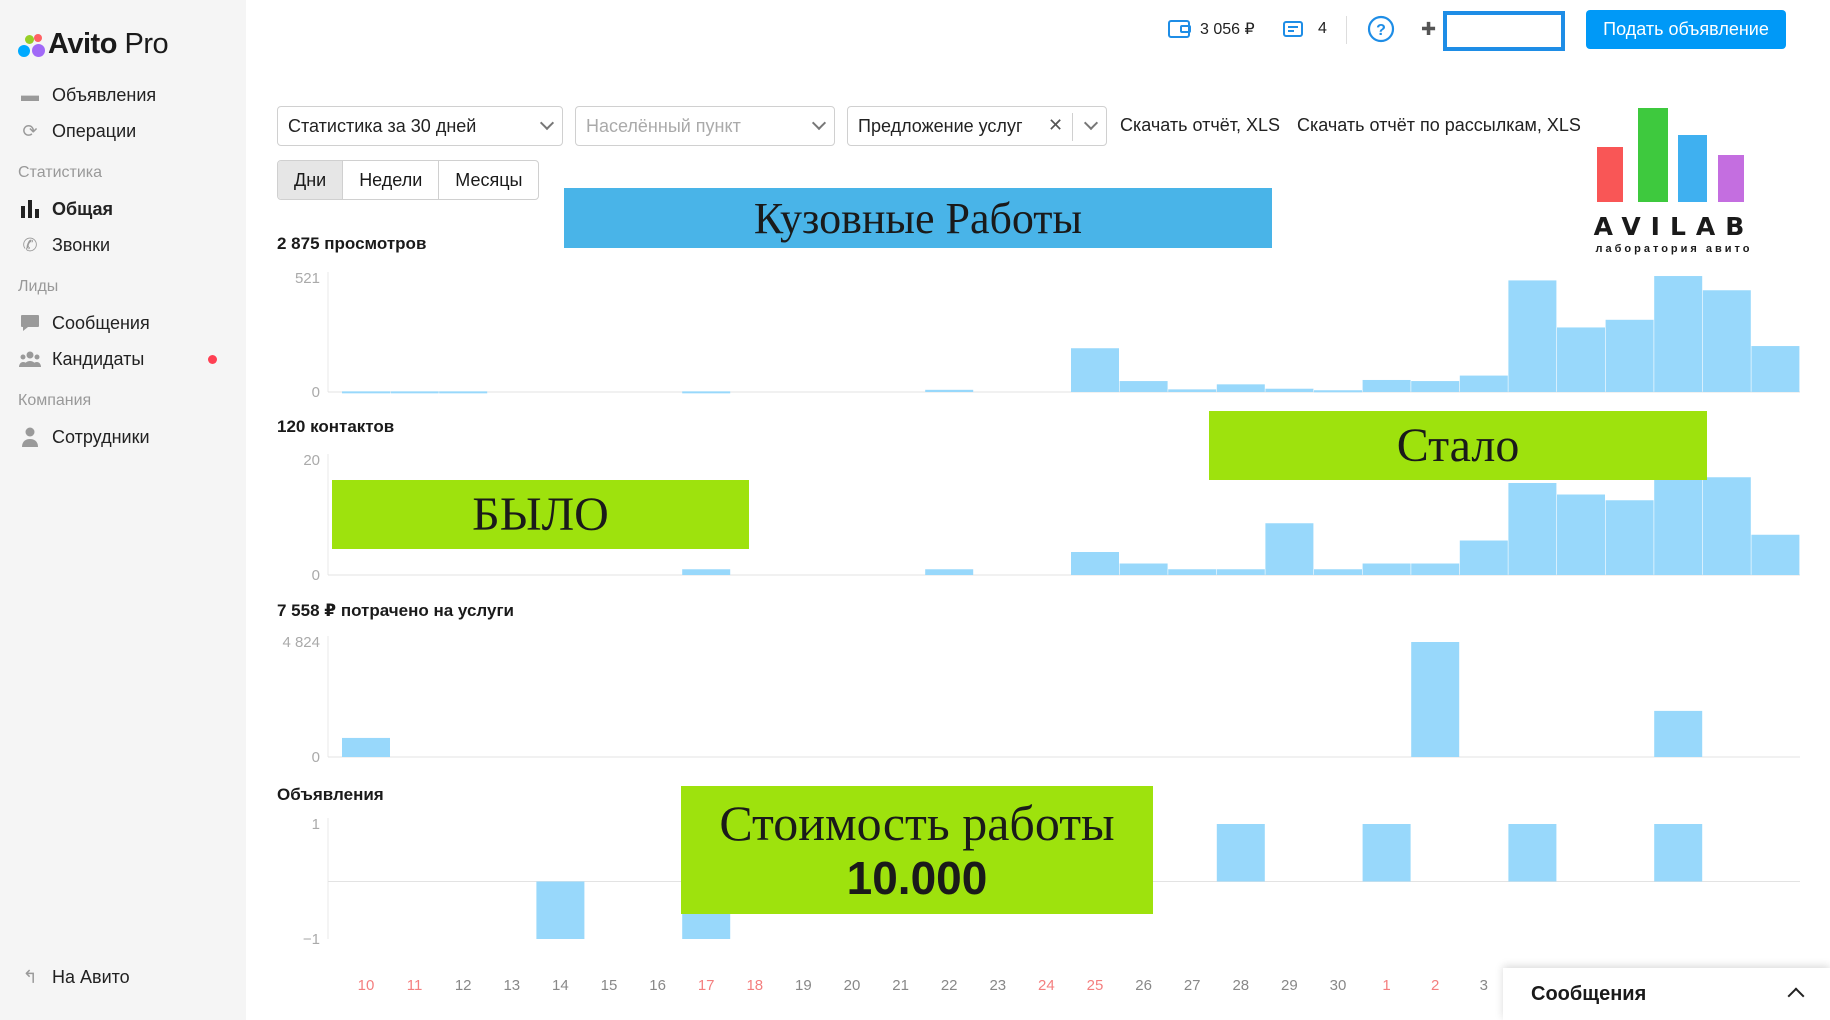 The image size is (1830, 1020). Describe the element at coordinates (1484, 985) in the screenshot. I see `x-tick-label: 3` at that location.